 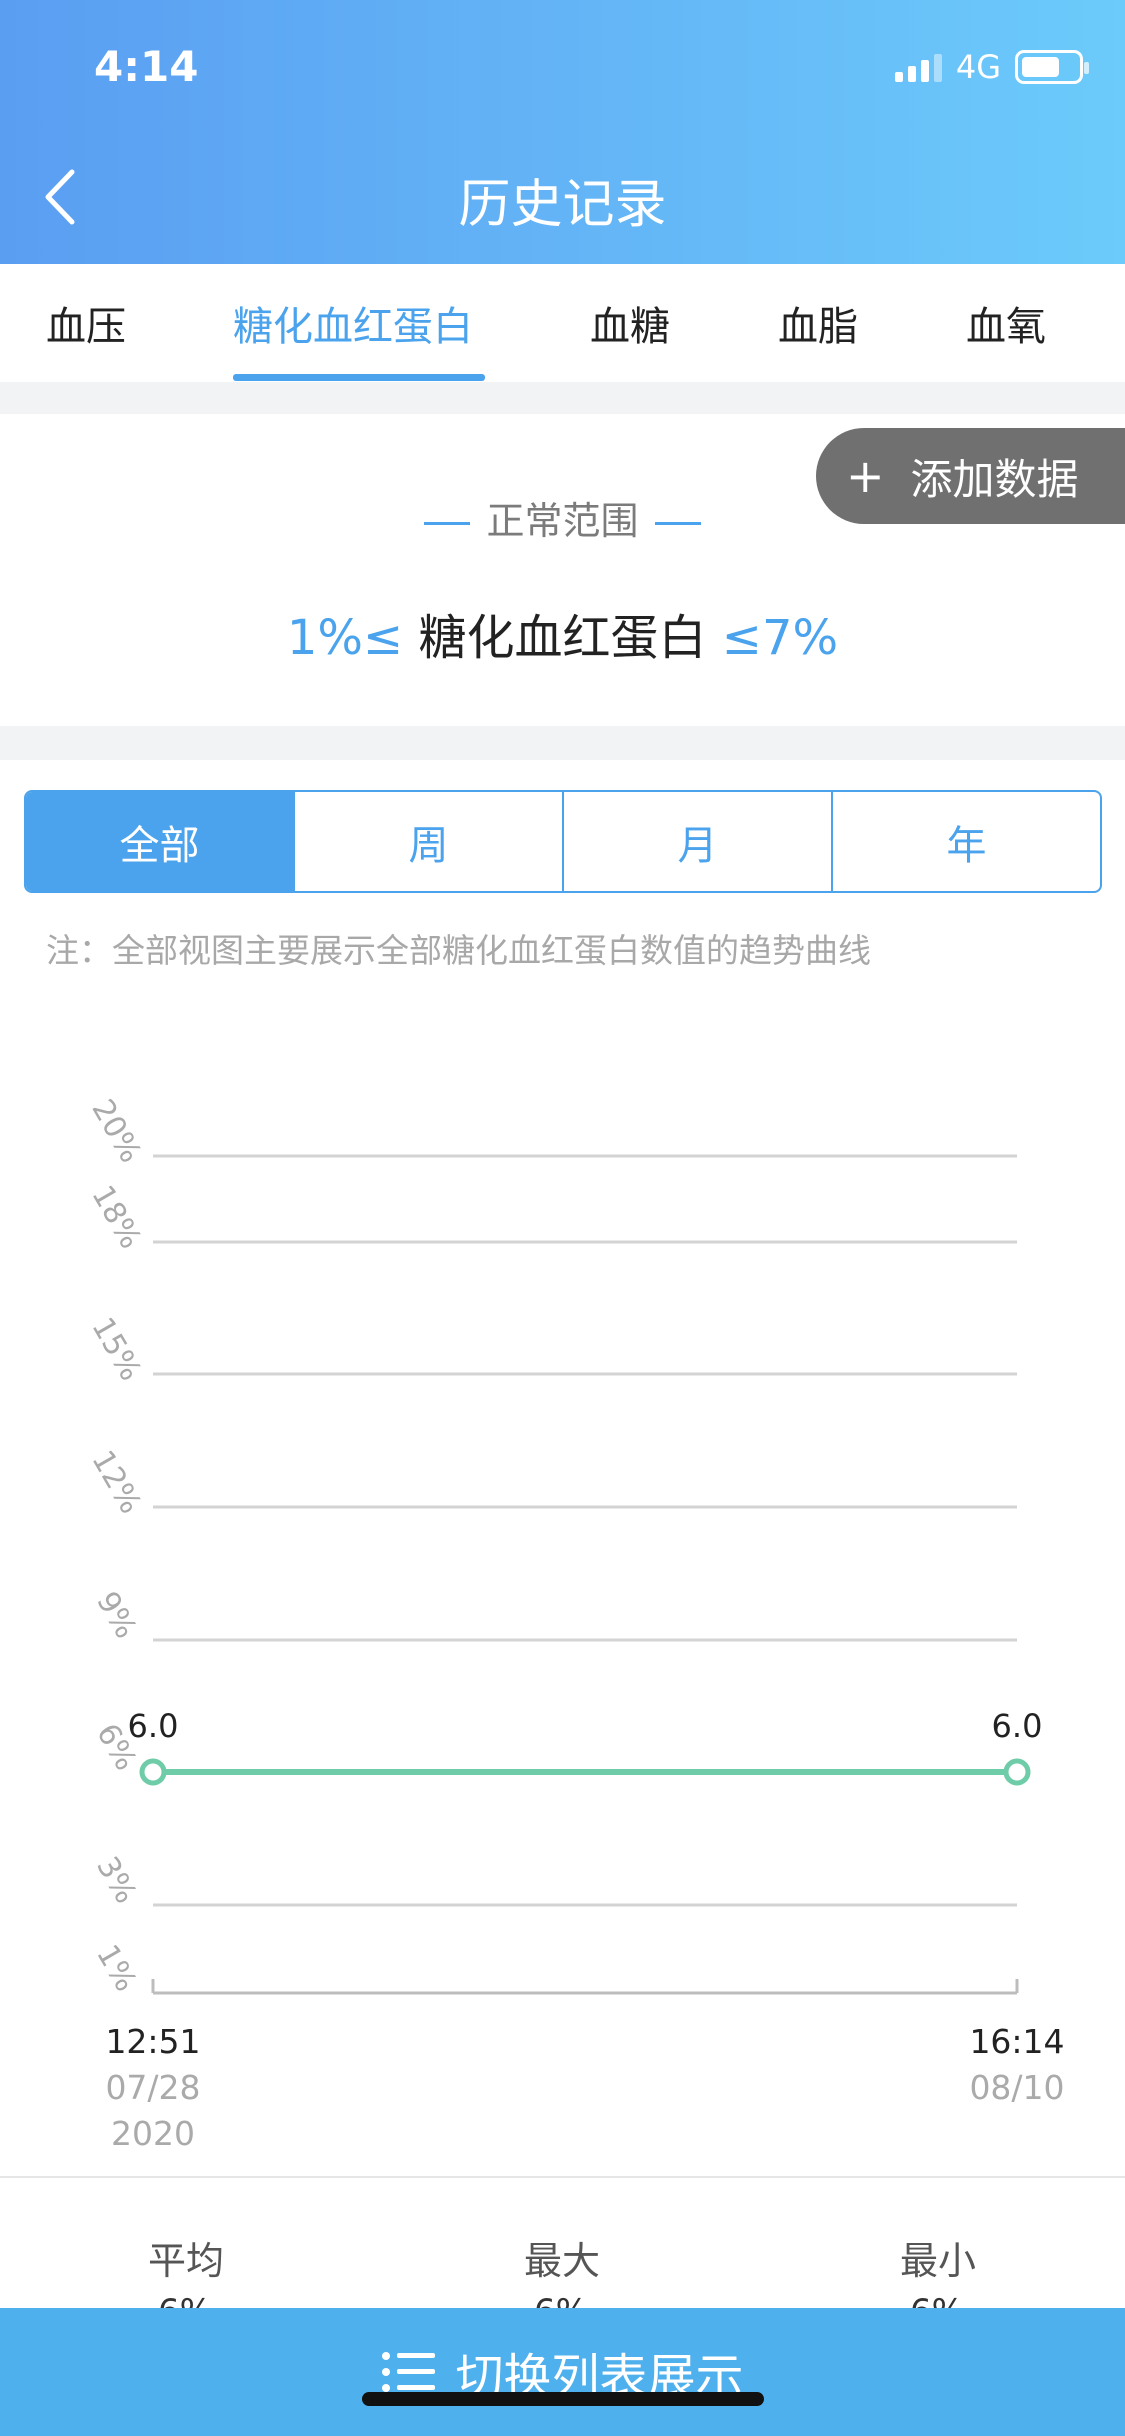 I want to click on x-time-label: 12:51, so click(x=152, y=2041).